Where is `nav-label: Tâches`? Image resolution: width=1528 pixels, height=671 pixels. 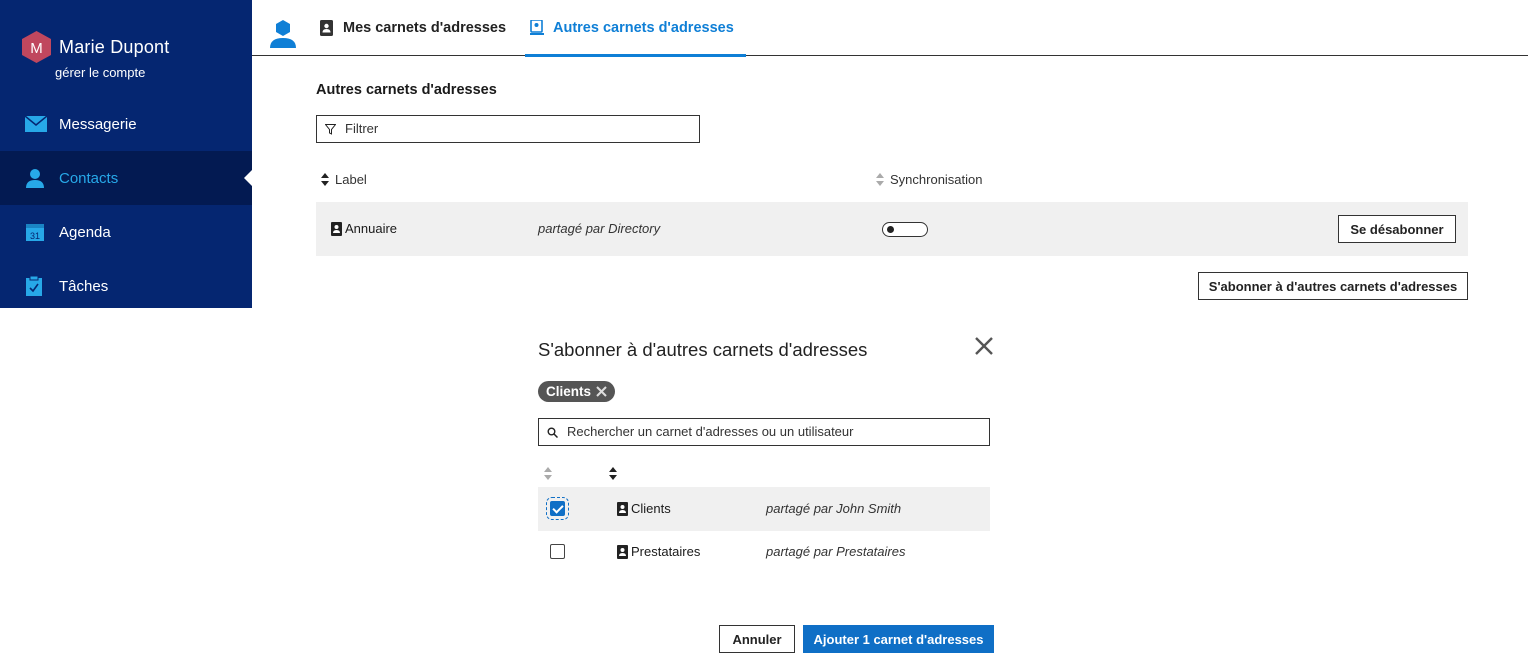 nav-label: Tâches is located at coordinates (84, 286).